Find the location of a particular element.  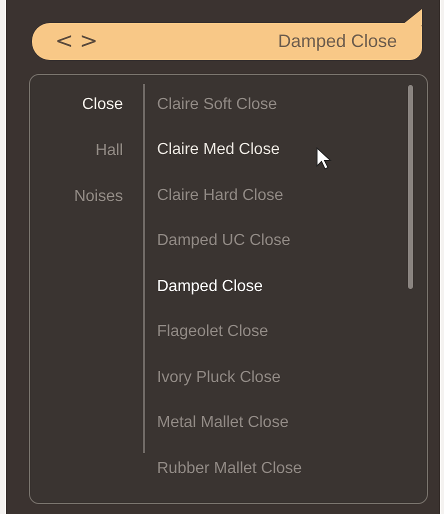

preset-item: Claire Soft Close is located at coordinates (229, 117).